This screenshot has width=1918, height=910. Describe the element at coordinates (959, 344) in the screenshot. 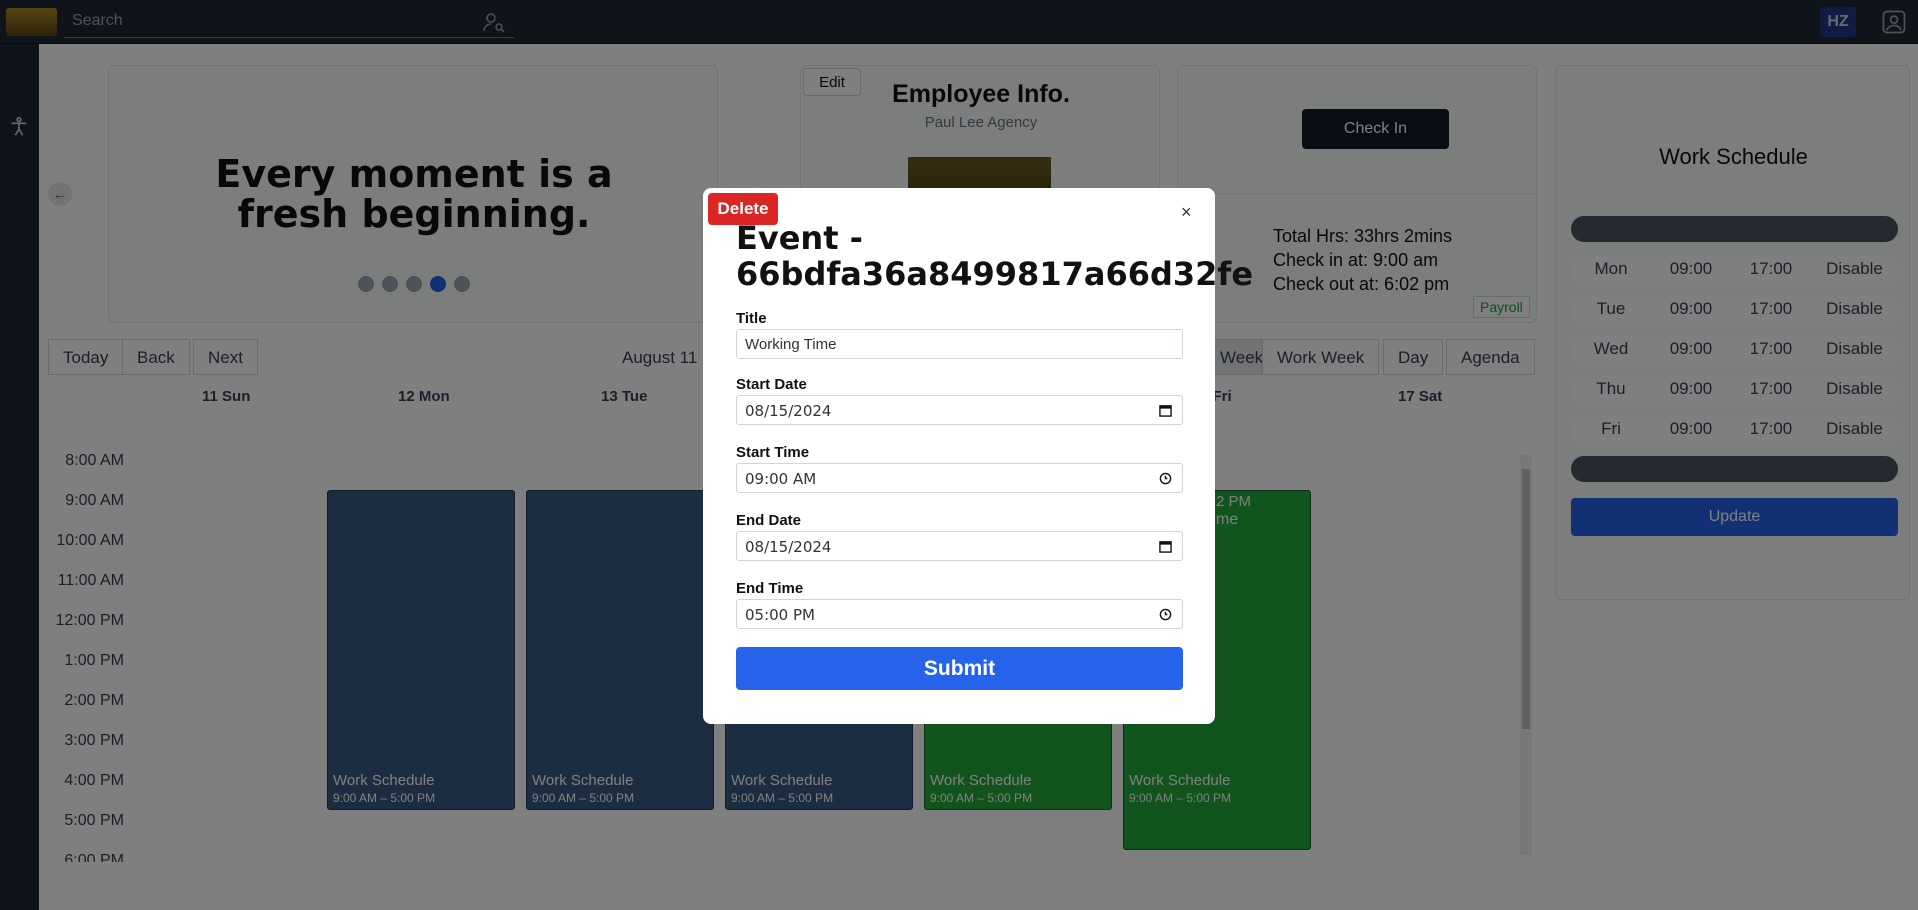

I see `title-input: Working Time` at that location.